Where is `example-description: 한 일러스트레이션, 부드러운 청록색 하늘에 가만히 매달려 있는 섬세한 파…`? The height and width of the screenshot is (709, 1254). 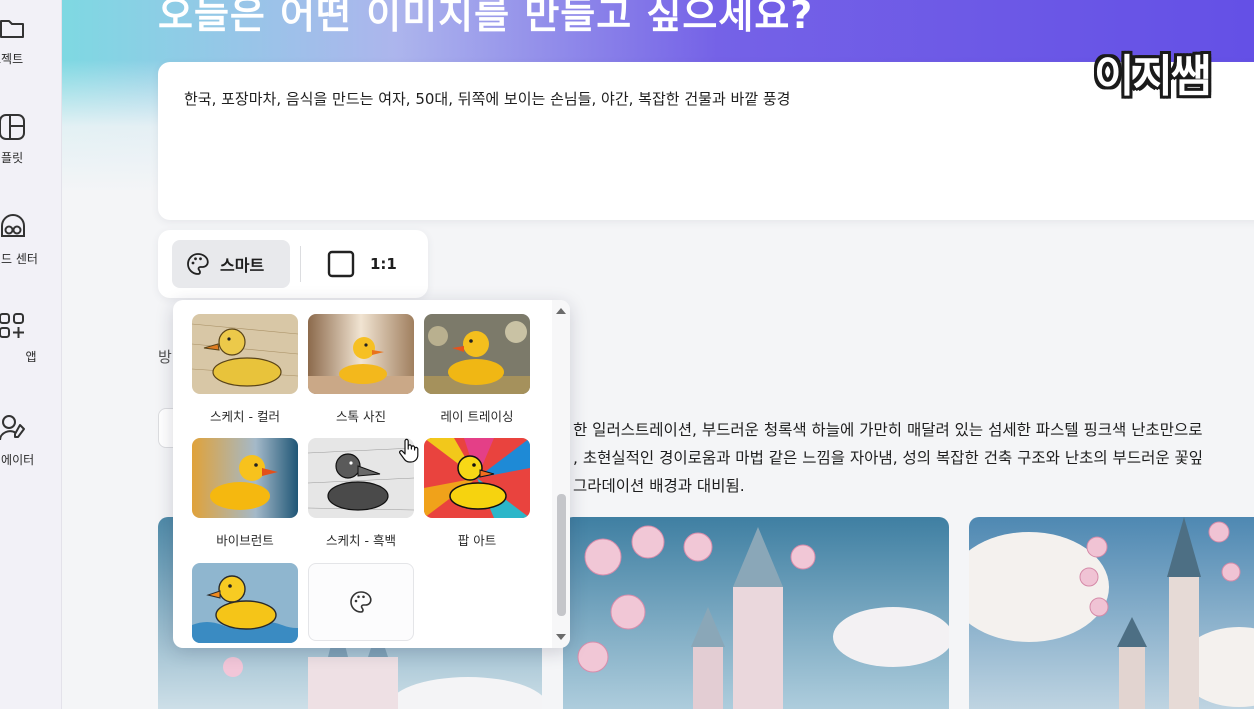
example-description: 한 일러스트레이션, 부드러운 청록색 하늘에 가만히 매달려 있는 섬세한 파… is located at coordinates (913, 458).